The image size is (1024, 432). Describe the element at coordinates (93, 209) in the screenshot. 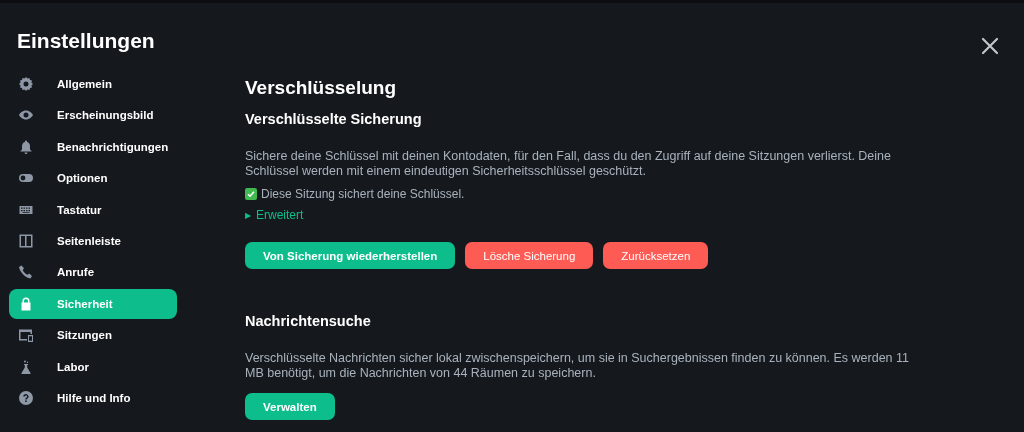

I see `sidebar-item: Tastatur` at that location.